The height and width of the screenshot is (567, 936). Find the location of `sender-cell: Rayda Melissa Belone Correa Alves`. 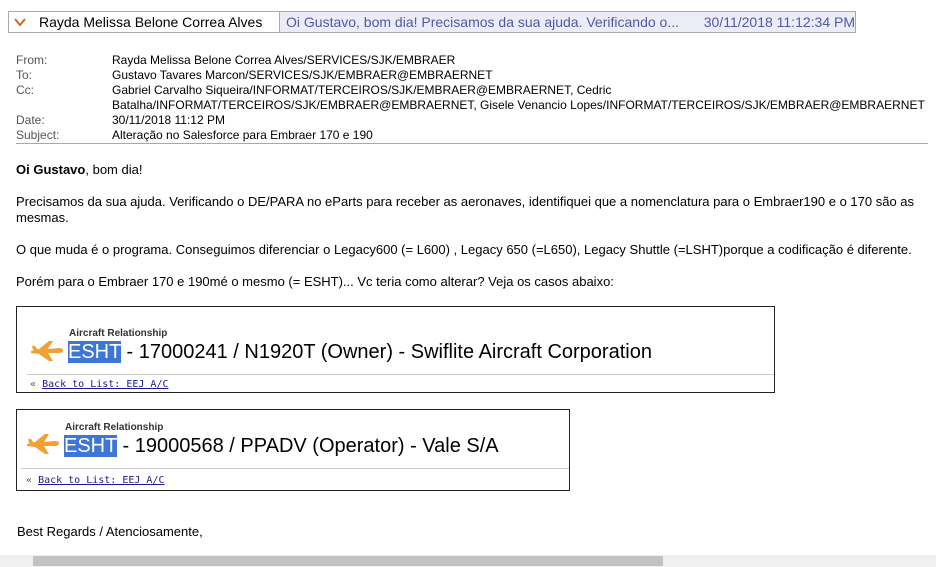

sender-cell: Rayda Melissa Belone Correa Alves is located at coordinates (143, 22).